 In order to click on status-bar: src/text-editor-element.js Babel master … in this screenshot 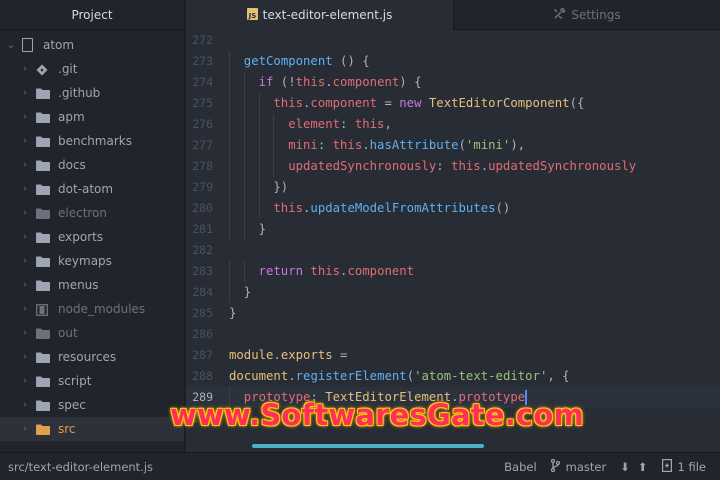, I will do `click(360, 466)`.